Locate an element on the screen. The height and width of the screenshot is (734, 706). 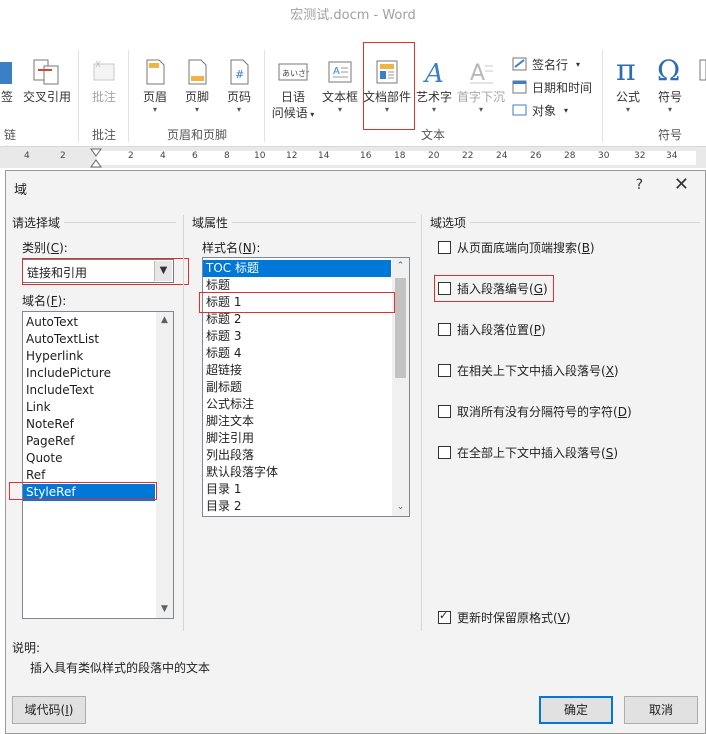
scroll-up-icon: ⌃ is located at coordinates (400, 266).